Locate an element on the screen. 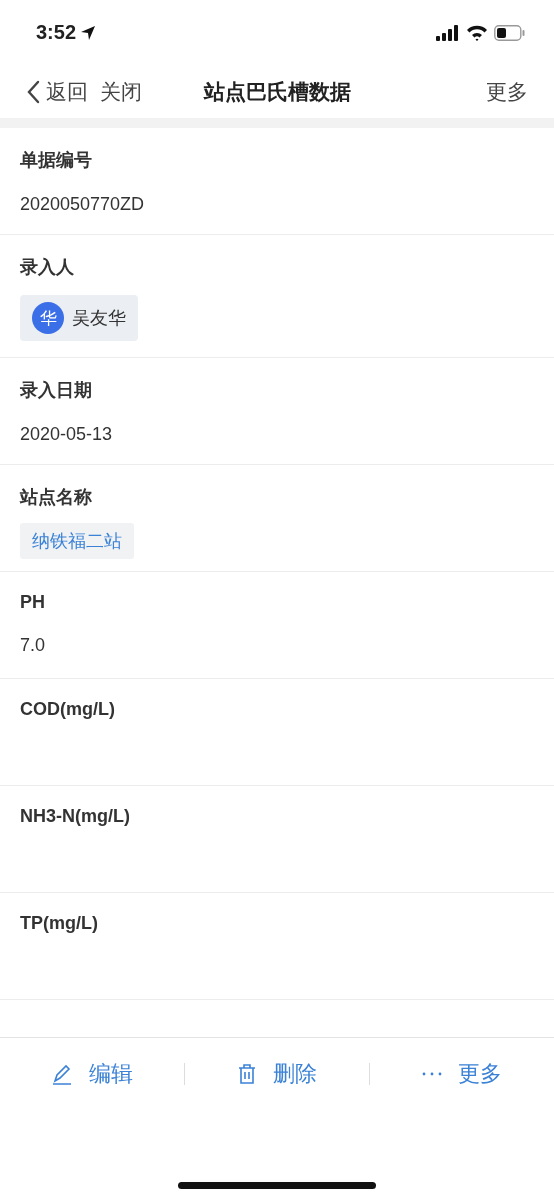  edit-button: 编辑 is located at coordinates (92, 1074).